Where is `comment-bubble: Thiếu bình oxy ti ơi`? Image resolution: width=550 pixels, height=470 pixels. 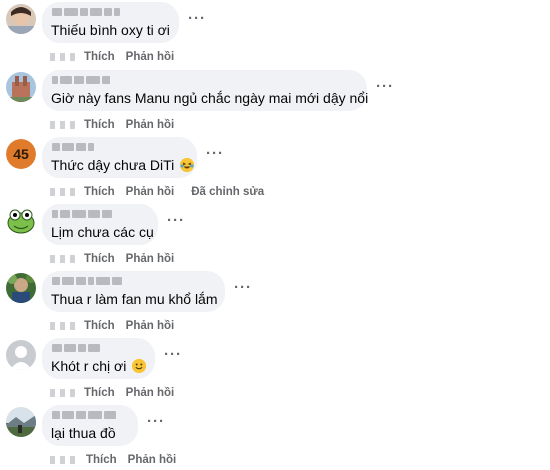 comment-bubble: Thiếu bình oxy ti ơi is located at coordinates (110, 22).